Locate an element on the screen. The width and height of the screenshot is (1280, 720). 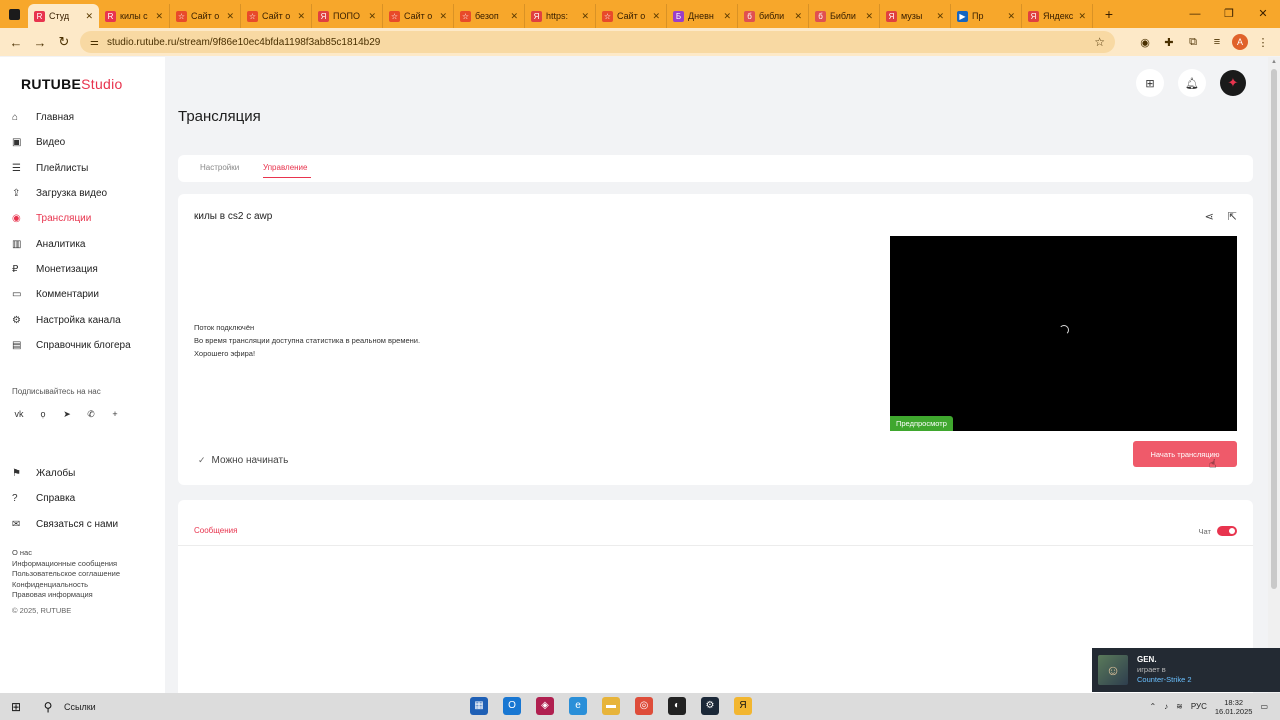
page-scrollbar: ▲ ▼ is located at coordinates (1274, 375).